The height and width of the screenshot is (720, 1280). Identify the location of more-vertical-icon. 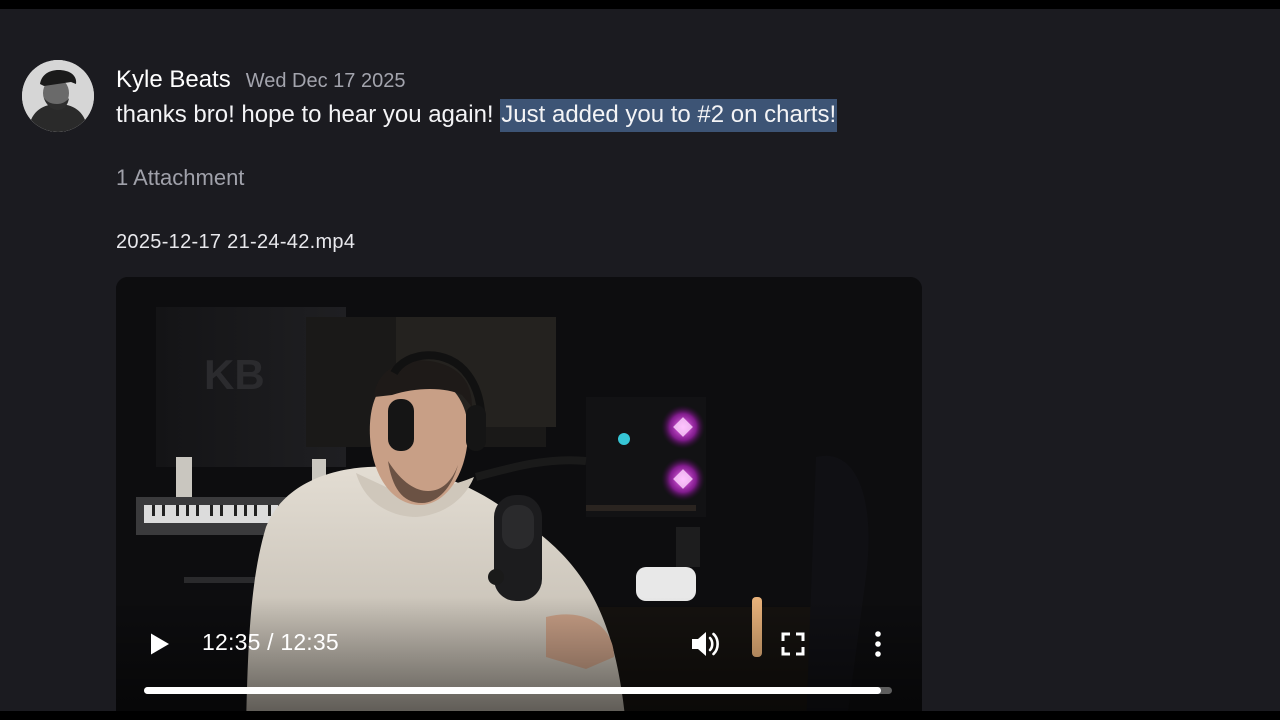
(878, 644).